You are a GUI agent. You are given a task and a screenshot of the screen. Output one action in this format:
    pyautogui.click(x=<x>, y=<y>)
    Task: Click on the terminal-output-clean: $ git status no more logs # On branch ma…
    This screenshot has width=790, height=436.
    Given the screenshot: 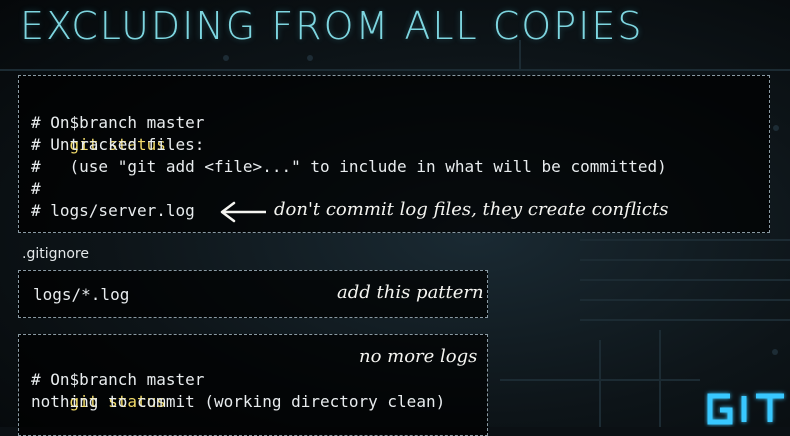 What is the action you would take?
    pyautogui.click(x=253, y=385)
    